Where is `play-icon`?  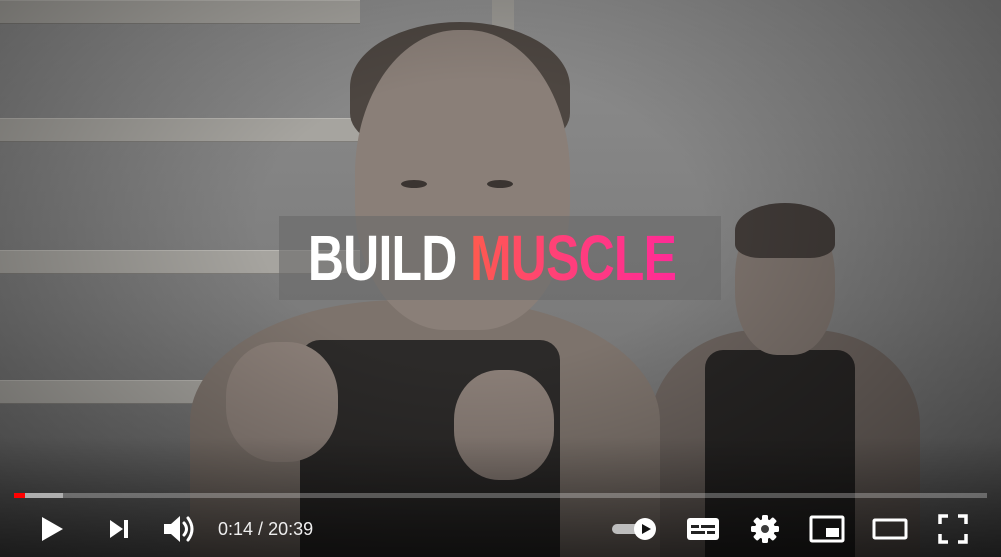
play-icon is located at coordinates (52, 529).